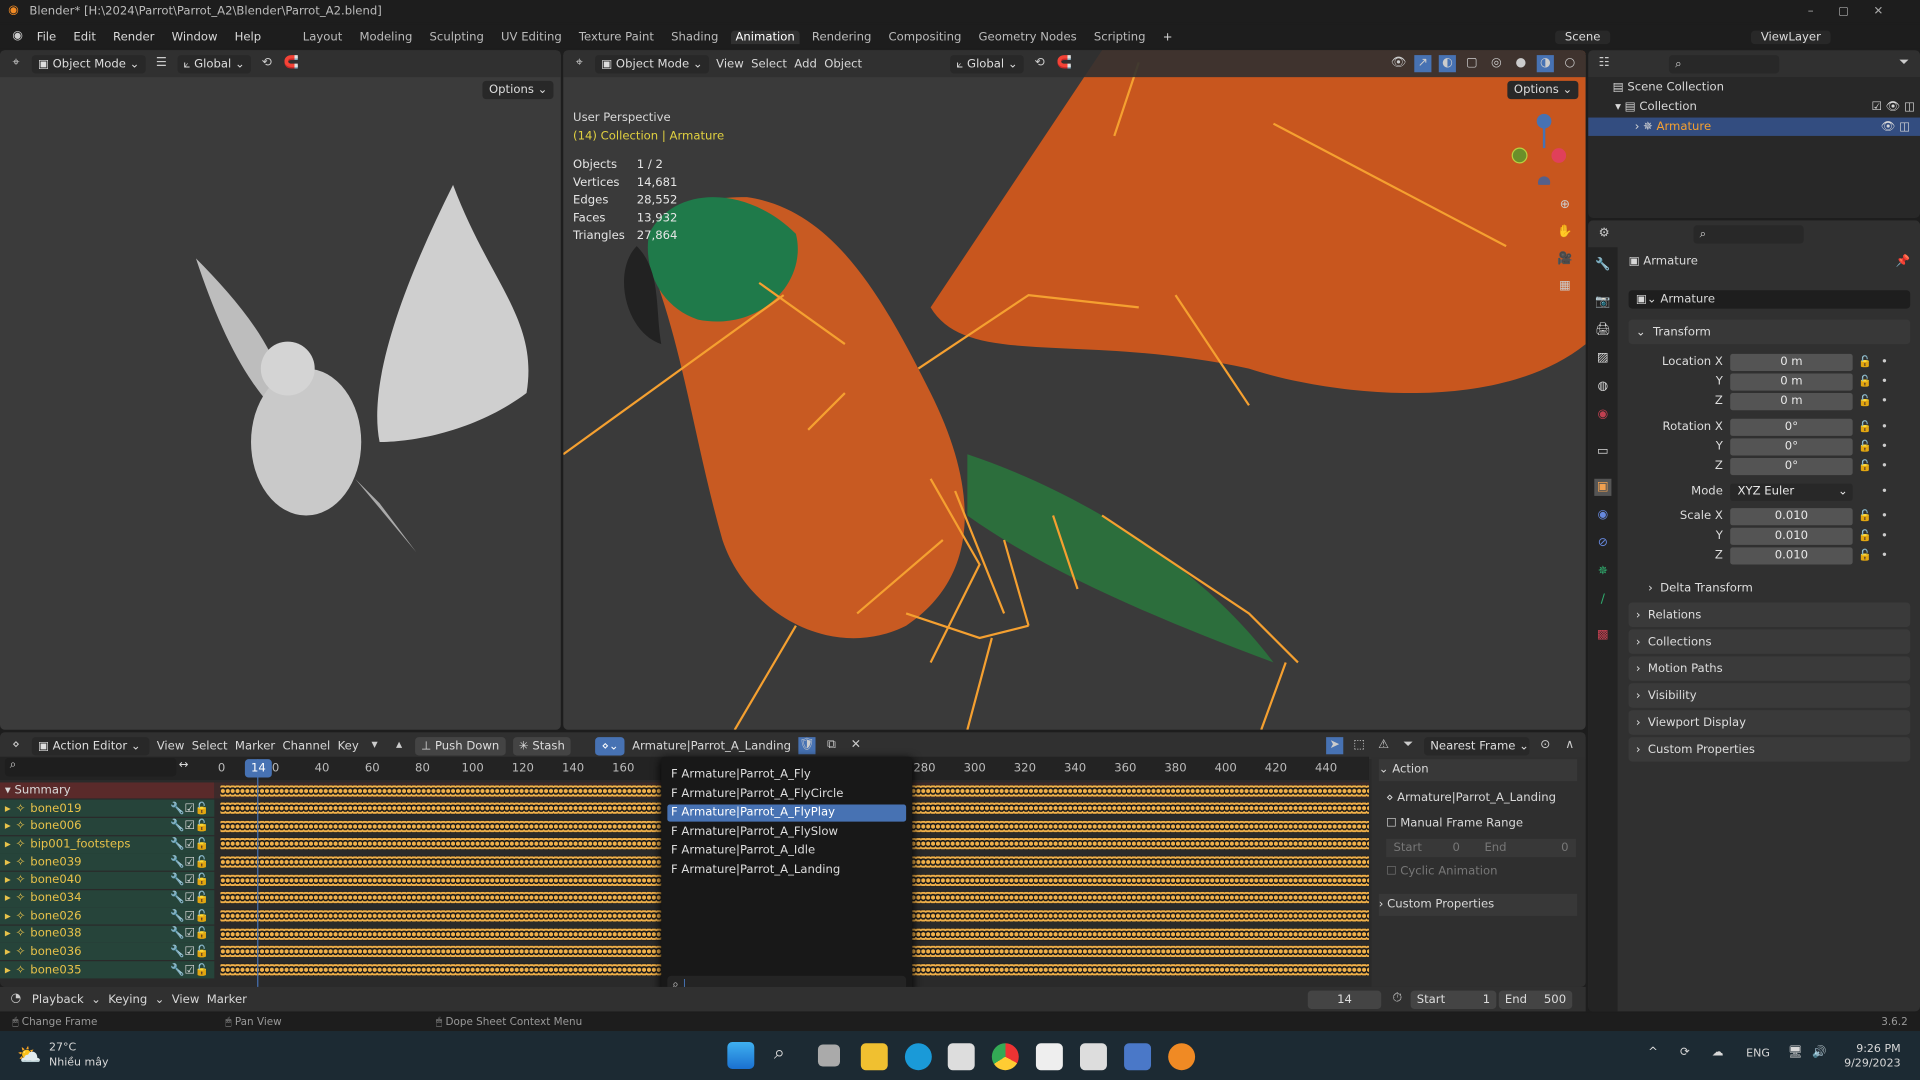  I want to click on action-option: F Armature|Parrot_A_FlyPlay, so click(787, 813).